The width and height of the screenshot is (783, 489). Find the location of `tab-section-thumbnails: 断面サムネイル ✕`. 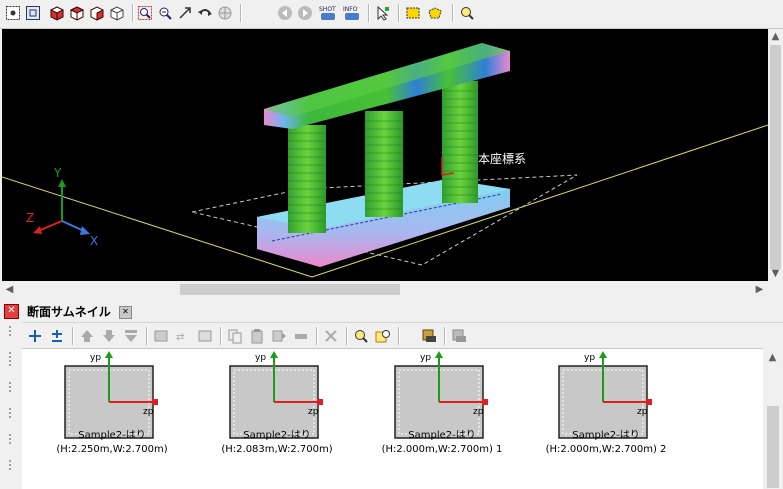

tab-section-thumbnails: 断面サムネイル ✕ is located at coordinates (79, 312).